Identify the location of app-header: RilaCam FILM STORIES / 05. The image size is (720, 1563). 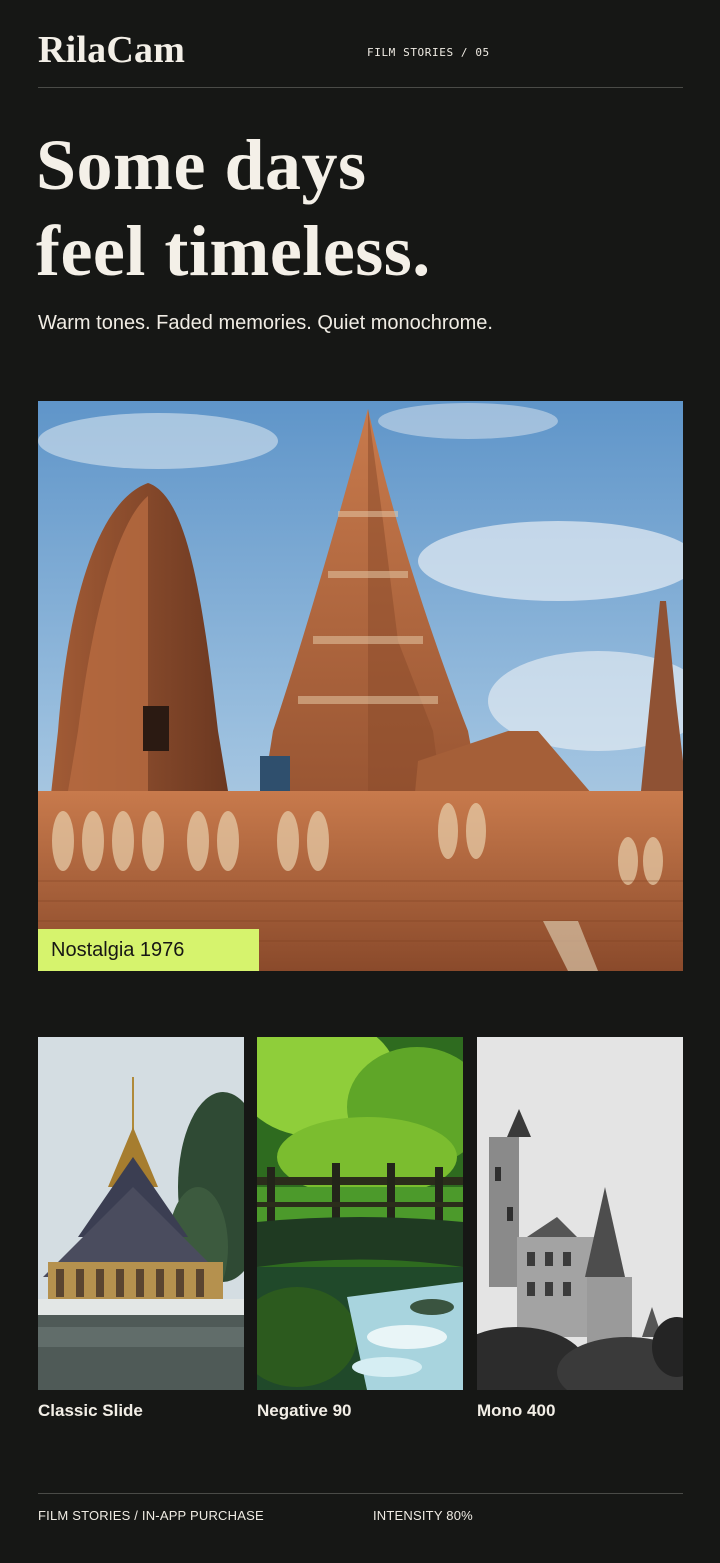
(360, 57).